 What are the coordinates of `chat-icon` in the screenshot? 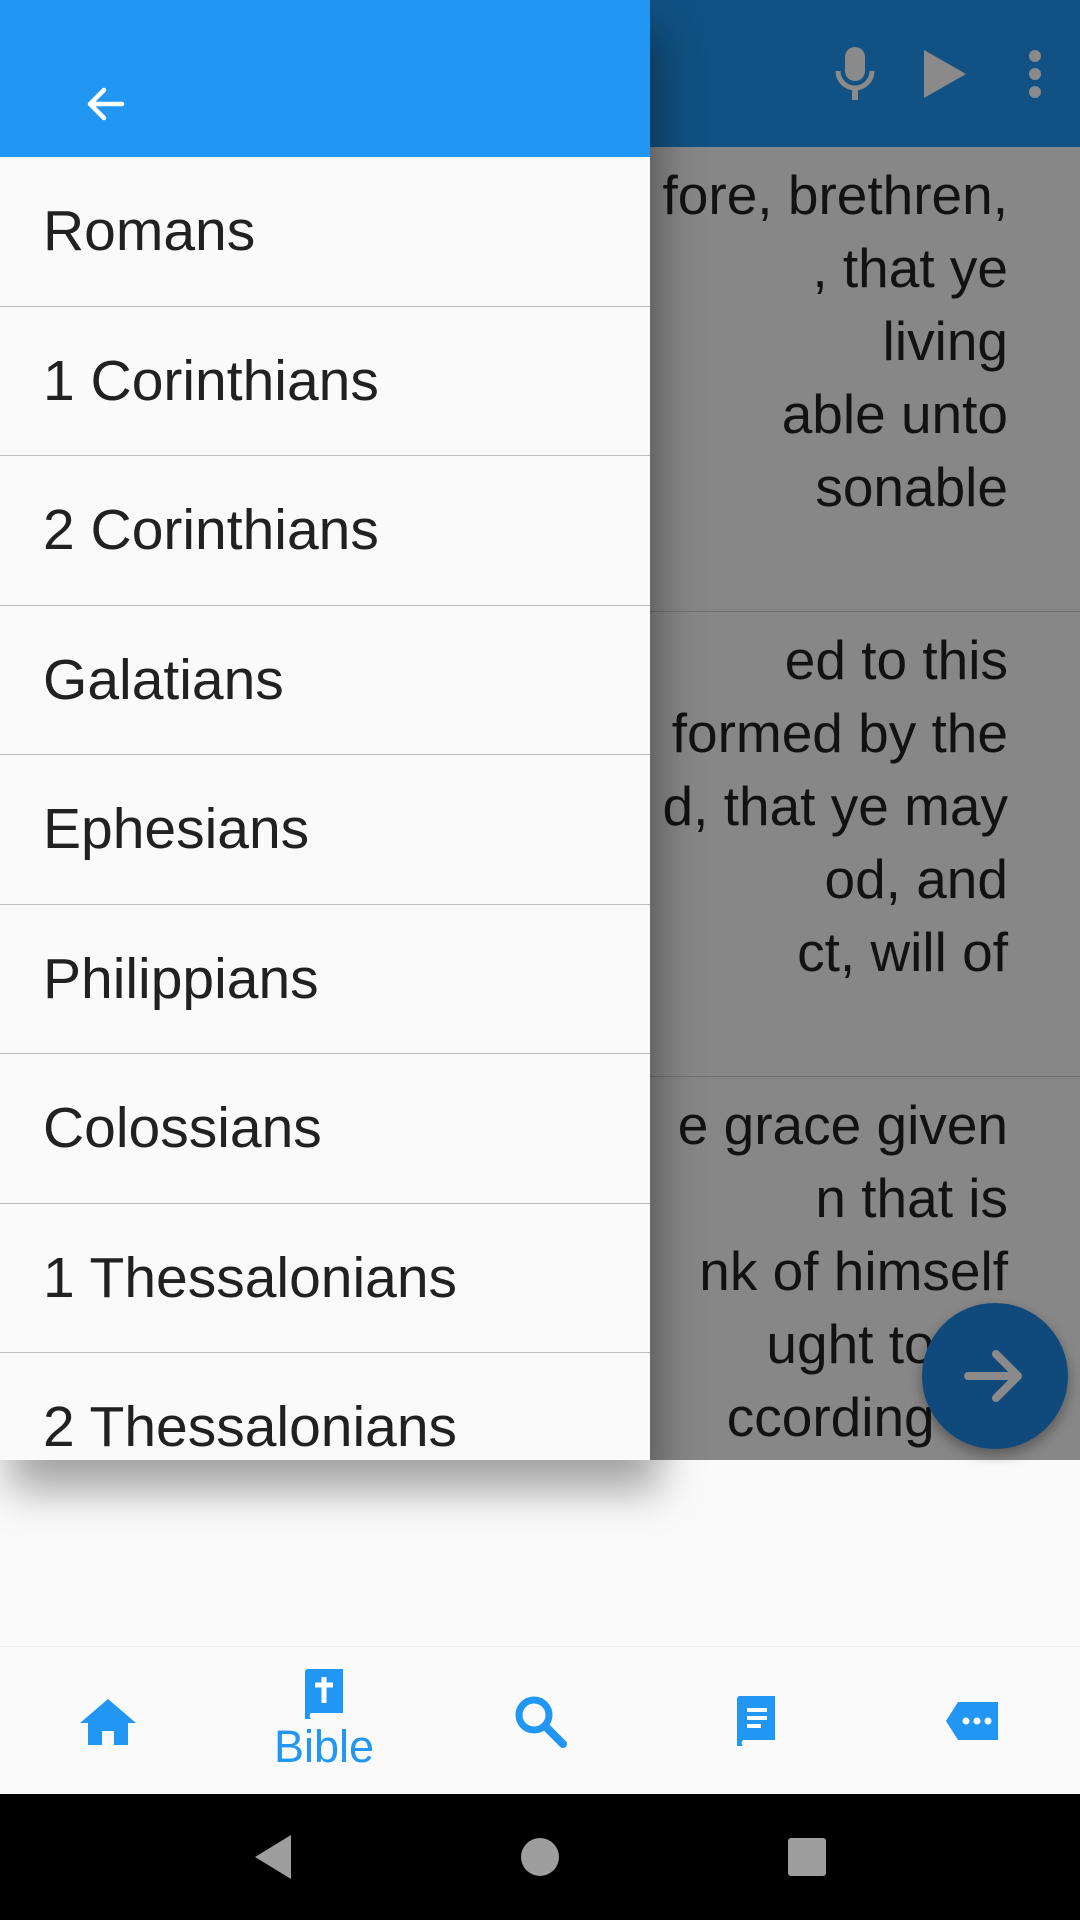 It's located at (972, 1720).